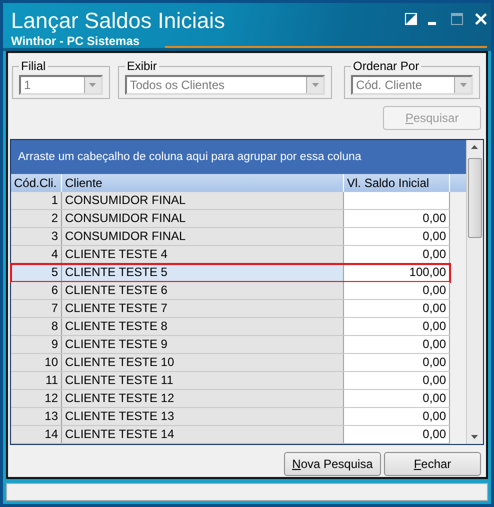 The width and height of the screenshot is (494, 507). Describe the element at coordinates (397, 272) in the screenshot. I see `table-cell: 100,00` at that location.